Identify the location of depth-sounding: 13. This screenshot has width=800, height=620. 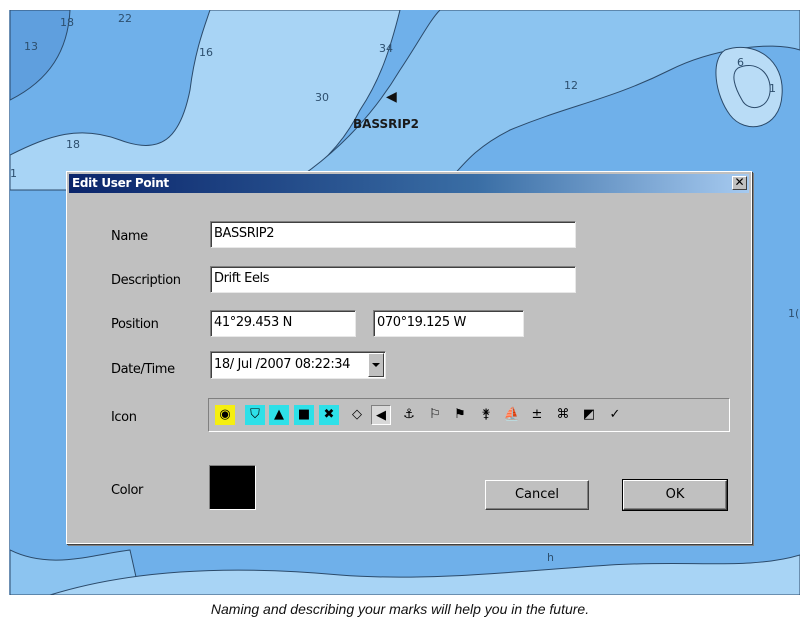
(31, 46).